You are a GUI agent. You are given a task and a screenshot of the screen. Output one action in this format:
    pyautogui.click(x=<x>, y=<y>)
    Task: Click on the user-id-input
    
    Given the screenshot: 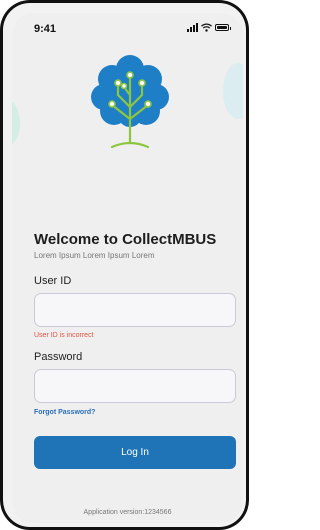 What is the action you would take?
    pyautogui.click(x=135, y=310)
    